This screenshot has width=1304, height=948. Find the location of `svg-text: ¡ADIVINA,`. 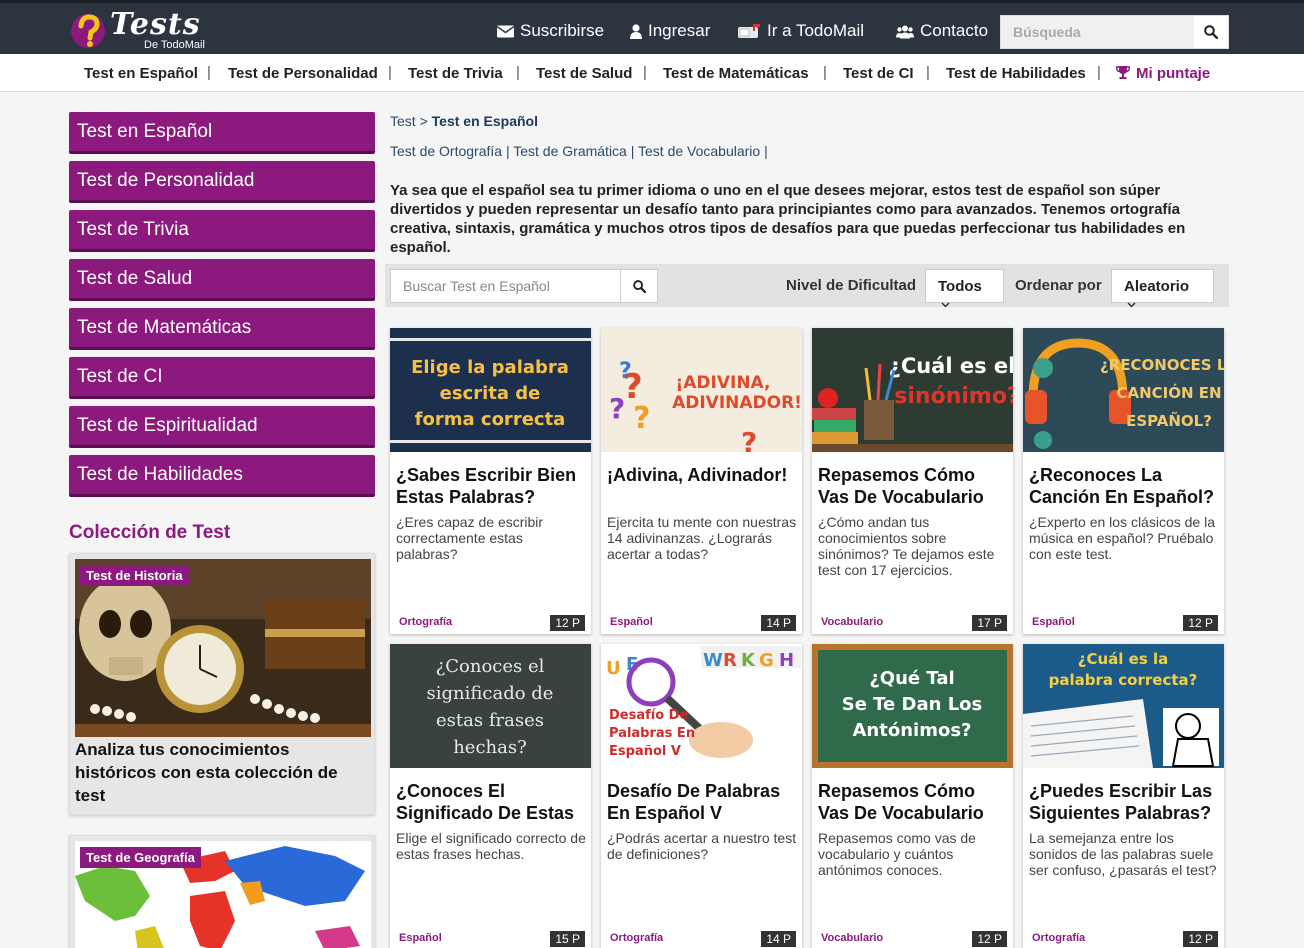

svg-text: ¡ADIVINA, is located at coordinates (723, 383).